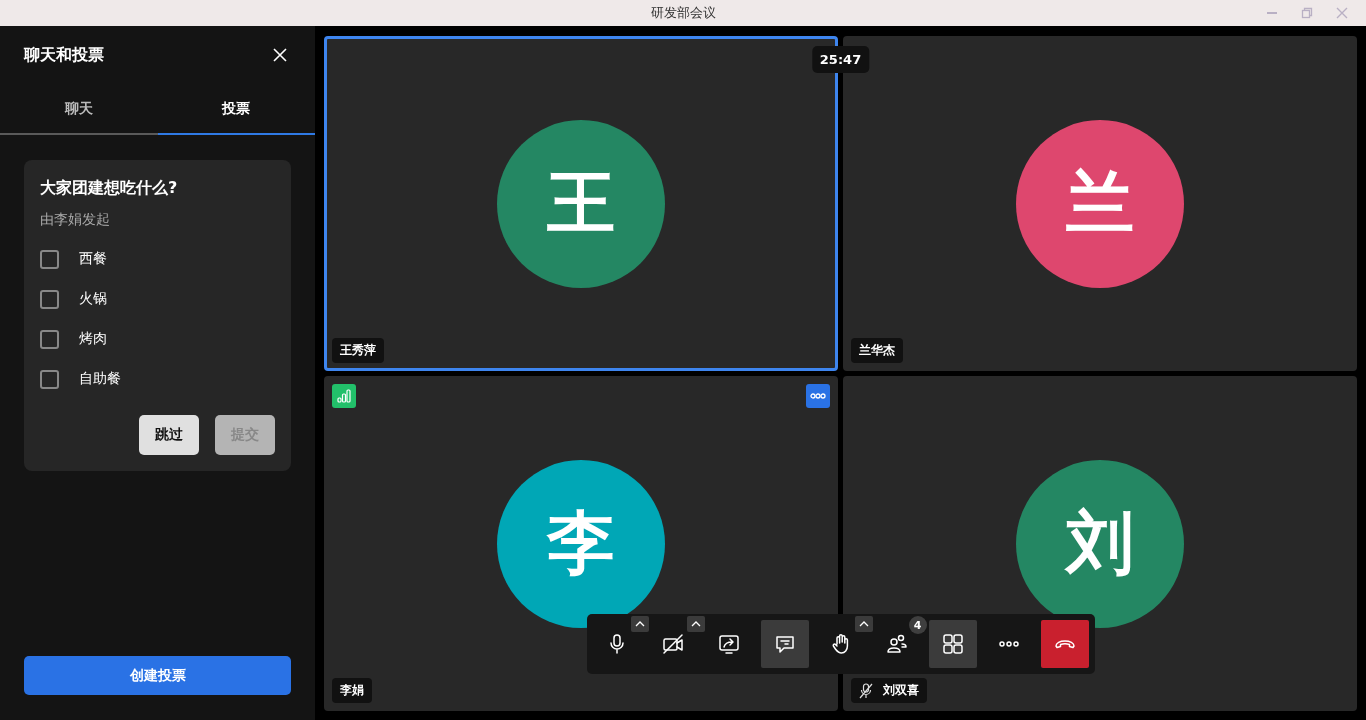 The image size is (1366, 720). I want to click on count-badge: 4, so click(917, 625).